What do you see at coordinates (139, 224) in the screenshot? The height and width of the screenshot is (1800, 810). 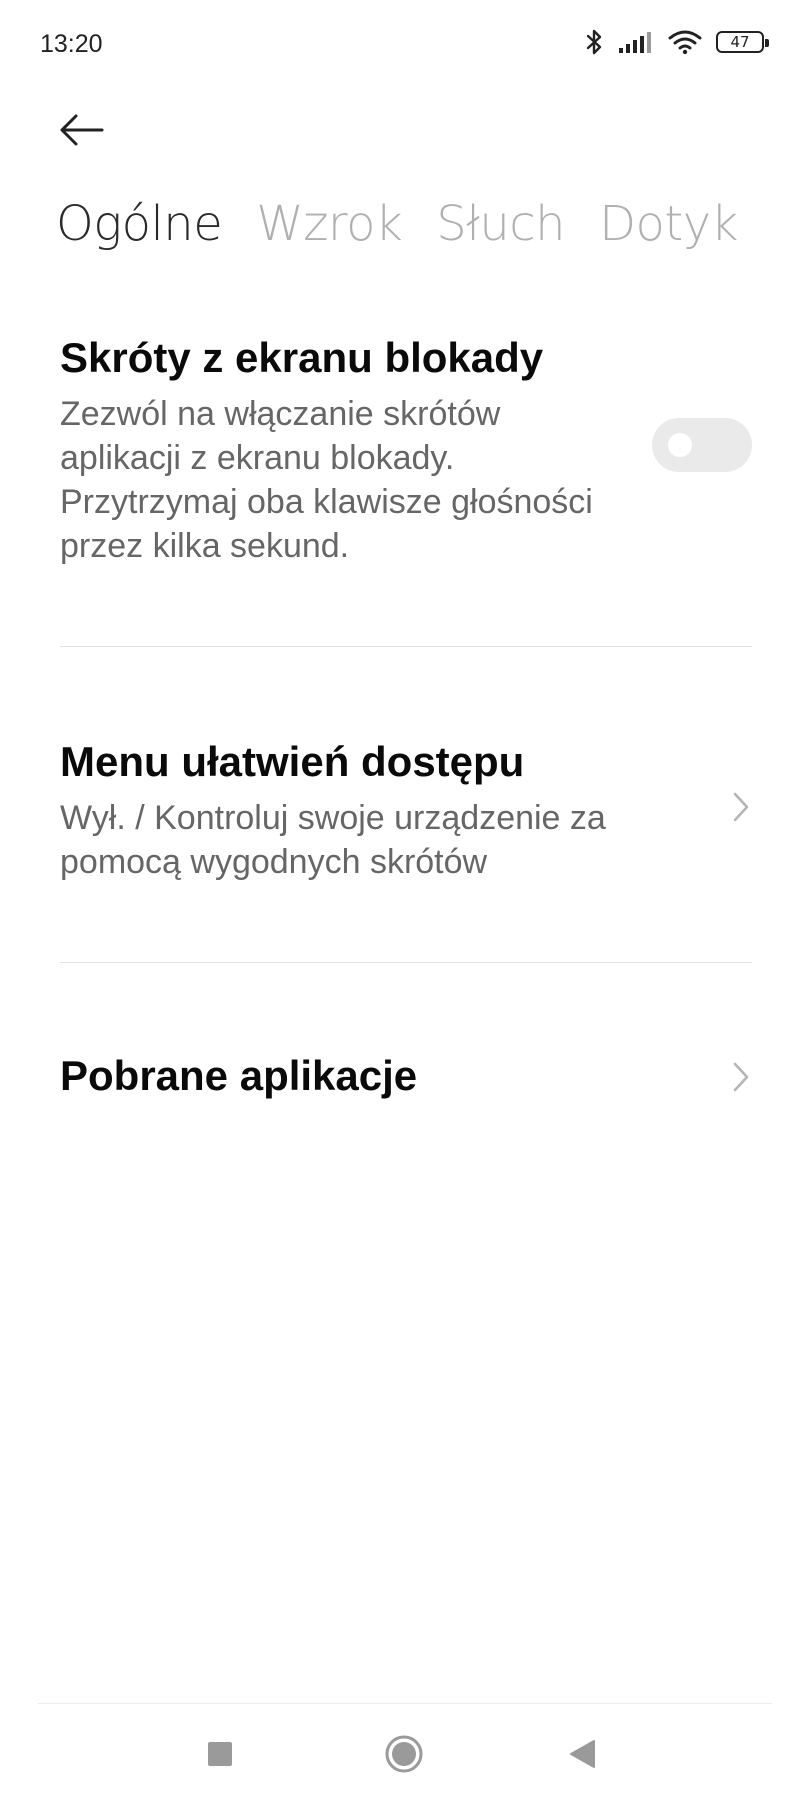 I see `tab-general: Ogólne` at bounding box center [139, 224].